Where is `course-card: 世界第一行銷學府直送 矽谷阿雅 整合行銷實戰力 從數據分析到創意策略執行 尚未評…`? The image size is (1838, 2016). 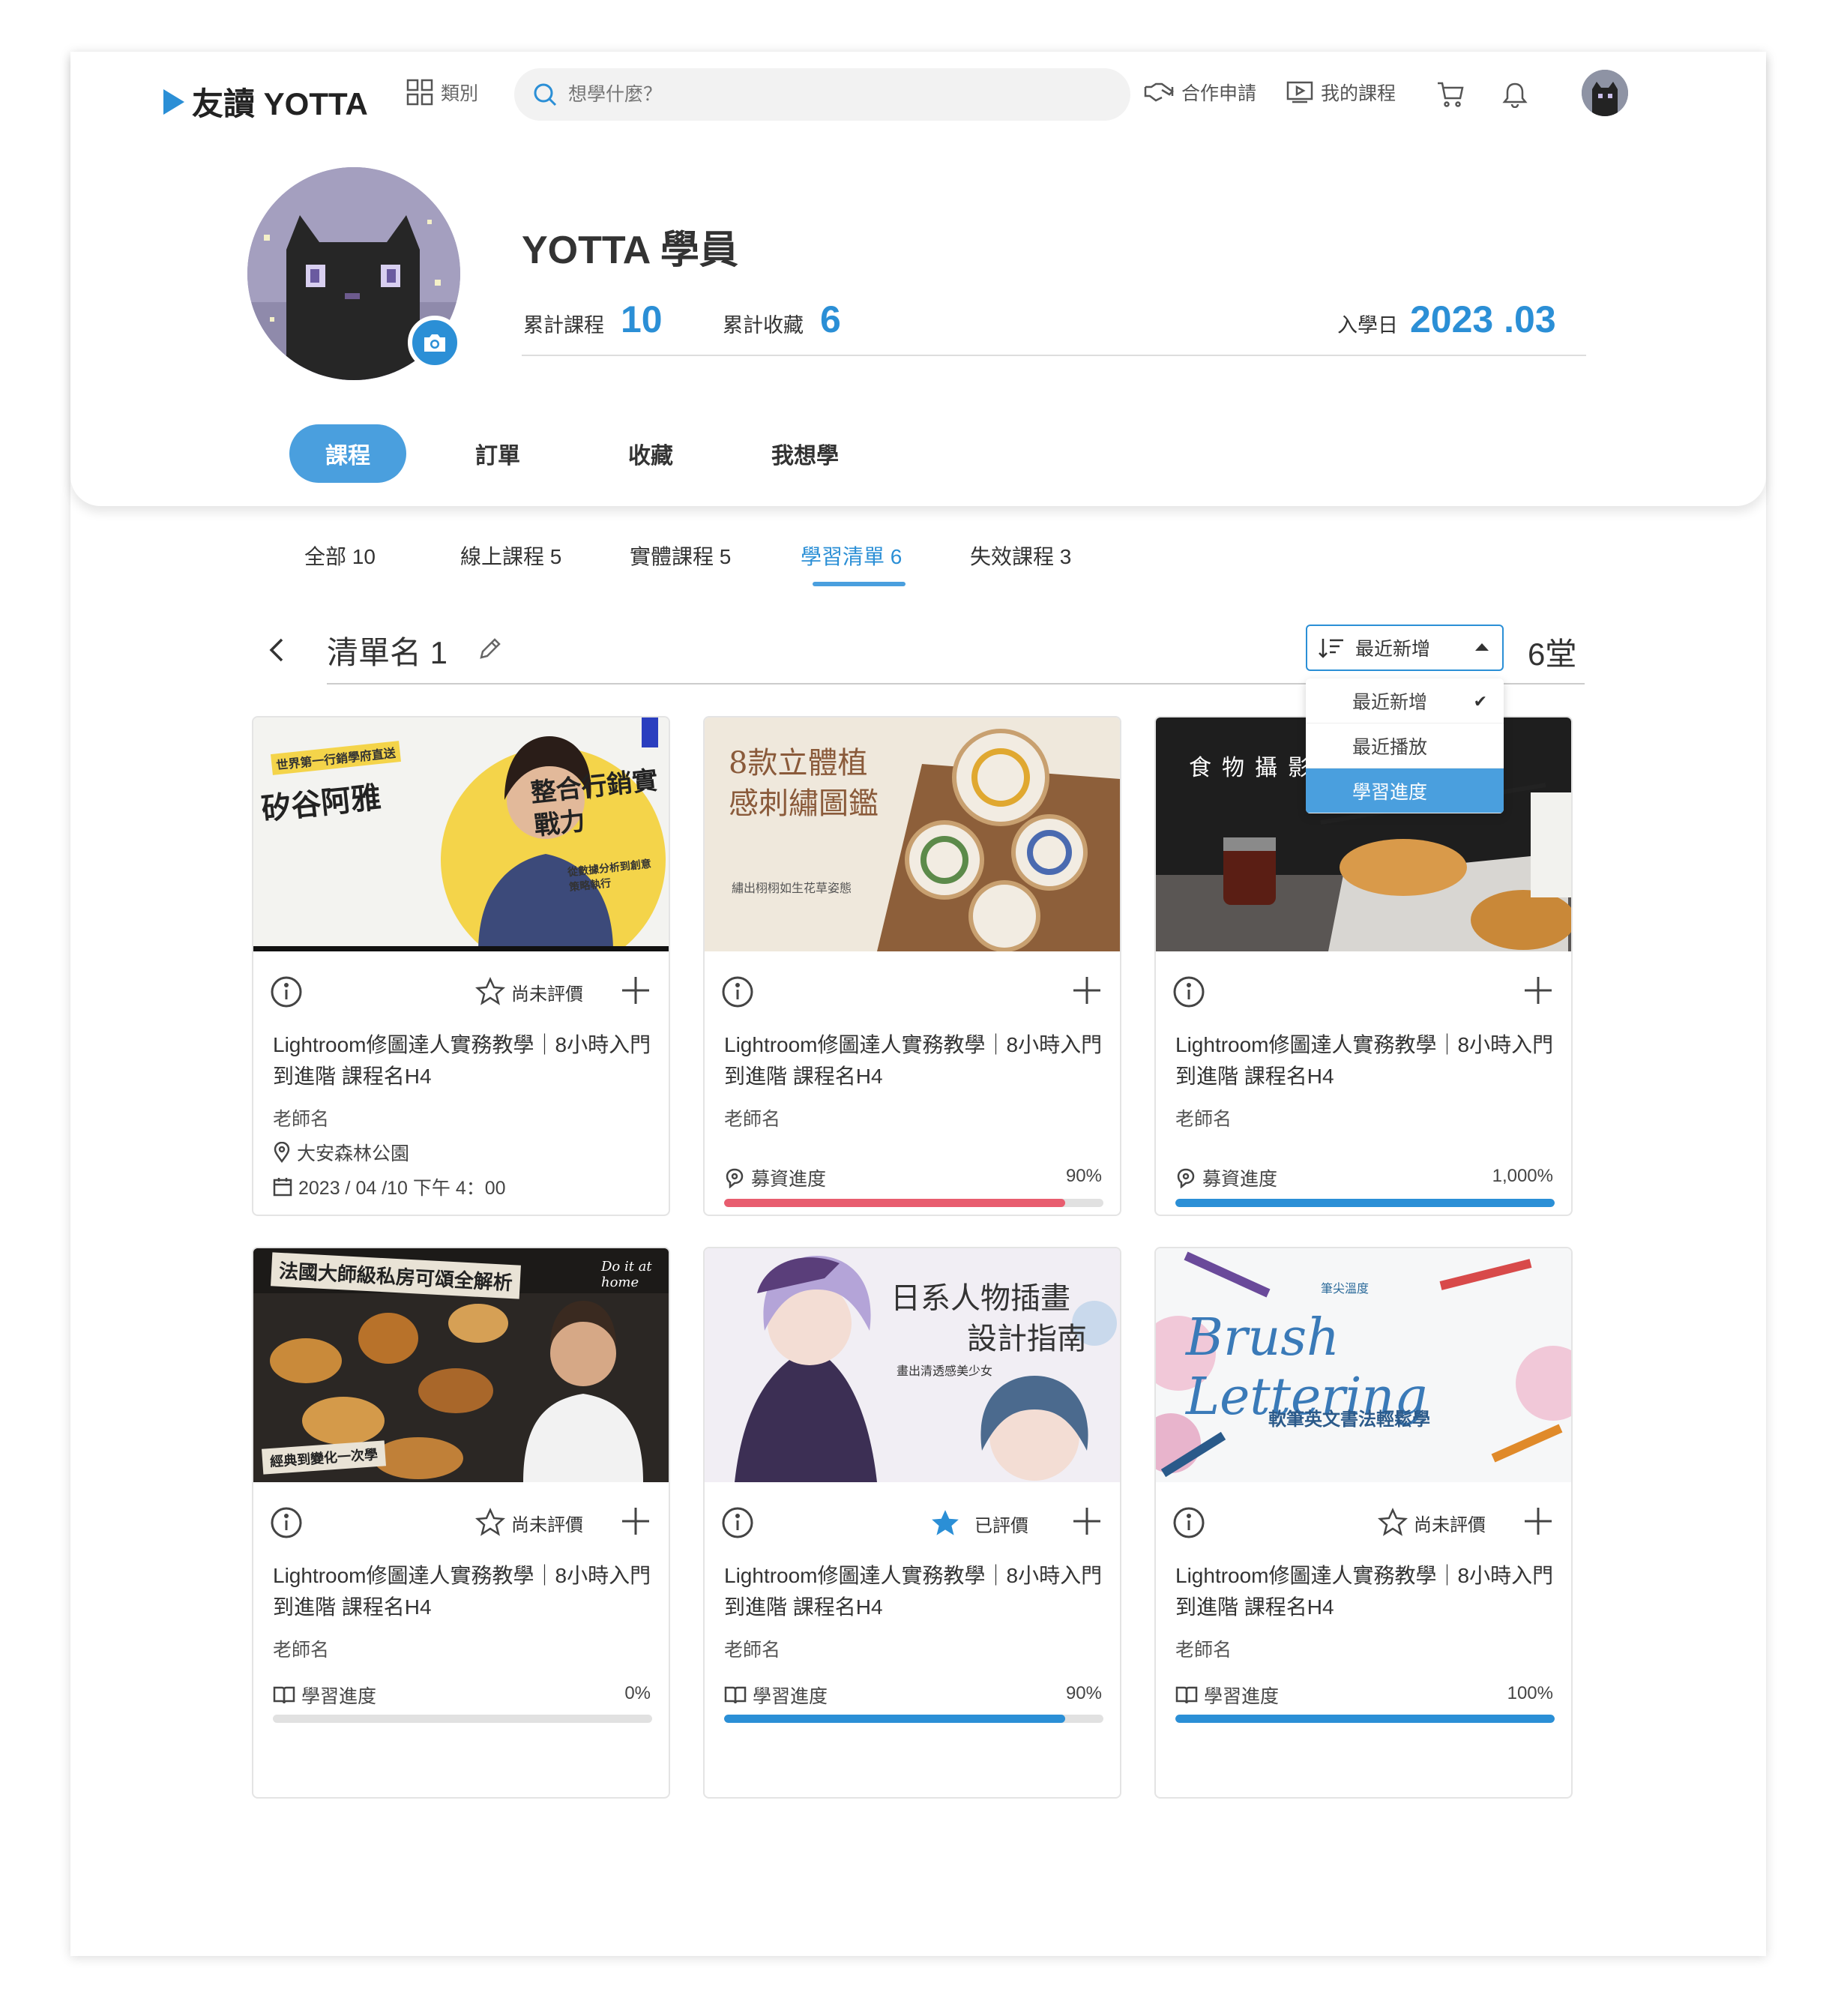 course-card: 世界第一行銷學府直送 矽谷阿雅 整合行銷實戰力 從數據分析到創意策略執行 尚未評… is located at coordinates (461, 966).